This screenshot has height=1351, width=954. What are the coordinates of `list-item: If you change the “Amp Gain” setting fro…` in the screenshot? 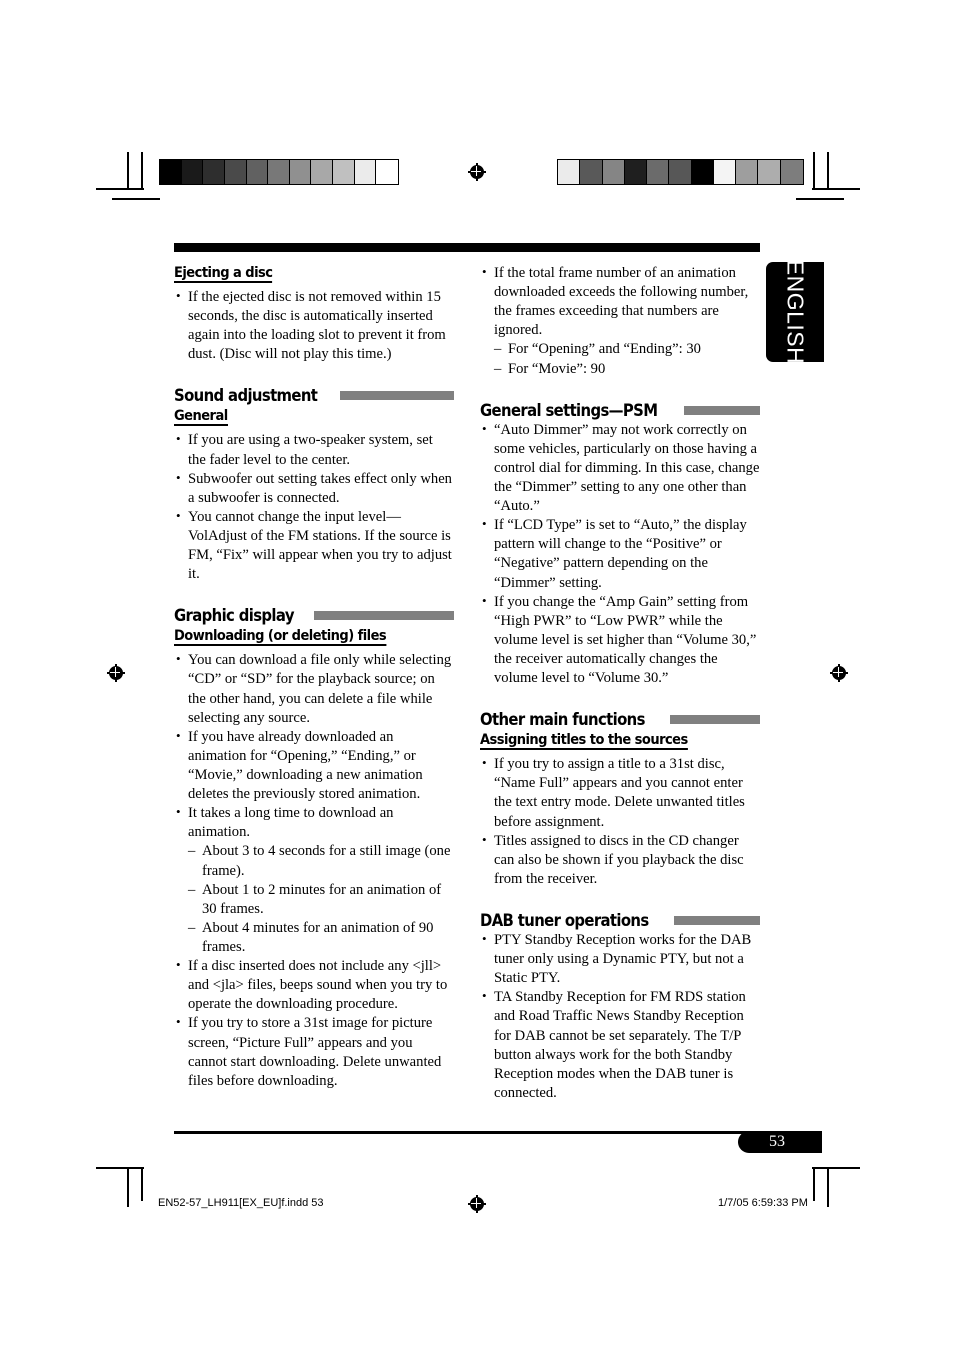 It's located at (620, 640).